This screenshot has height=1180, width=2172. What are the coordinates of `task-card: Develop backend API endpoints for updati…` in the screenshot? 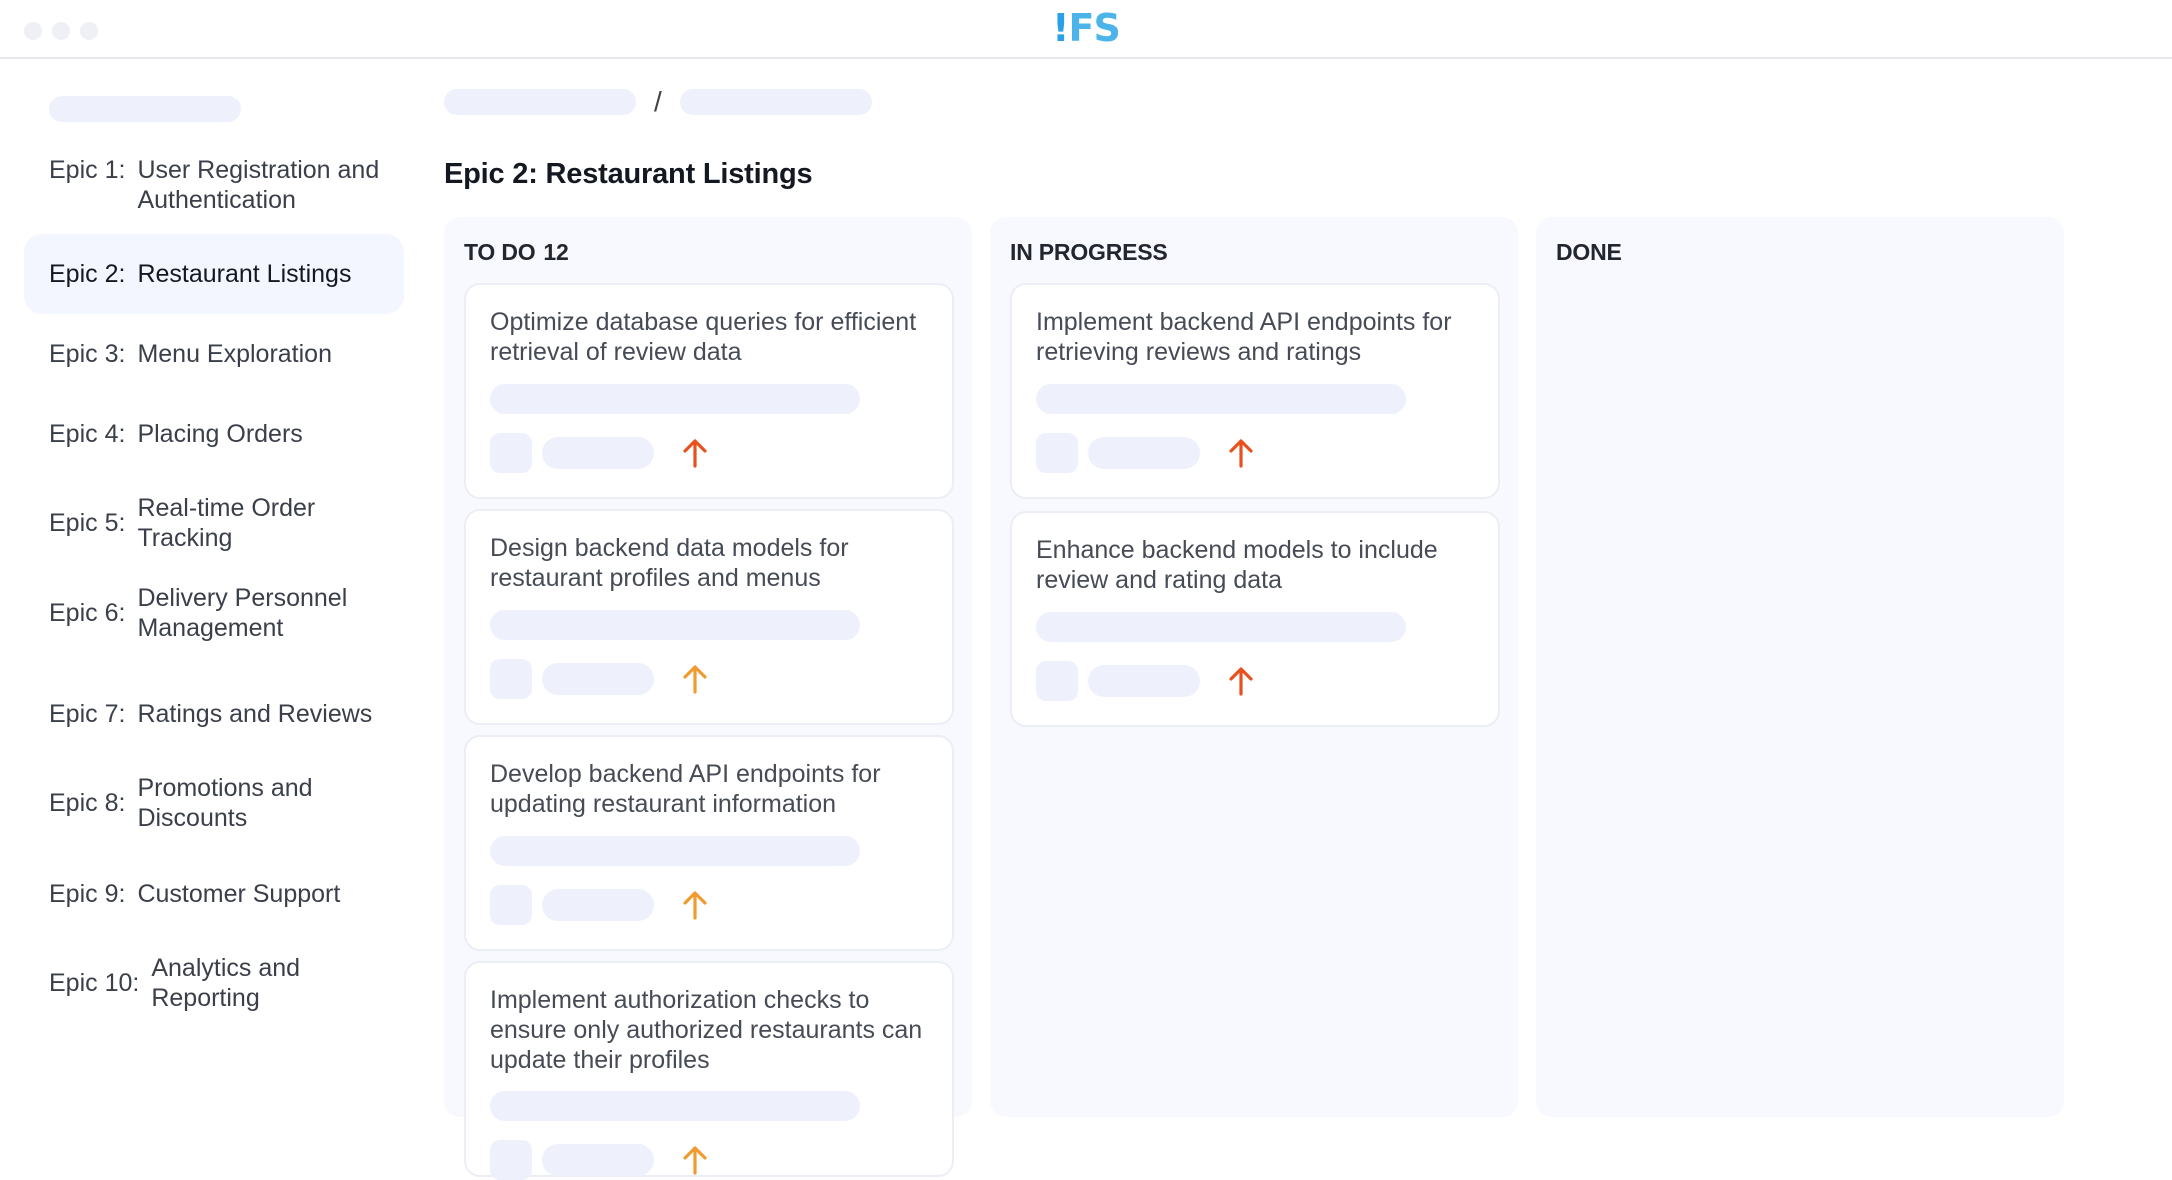 It's located at (709, 843).